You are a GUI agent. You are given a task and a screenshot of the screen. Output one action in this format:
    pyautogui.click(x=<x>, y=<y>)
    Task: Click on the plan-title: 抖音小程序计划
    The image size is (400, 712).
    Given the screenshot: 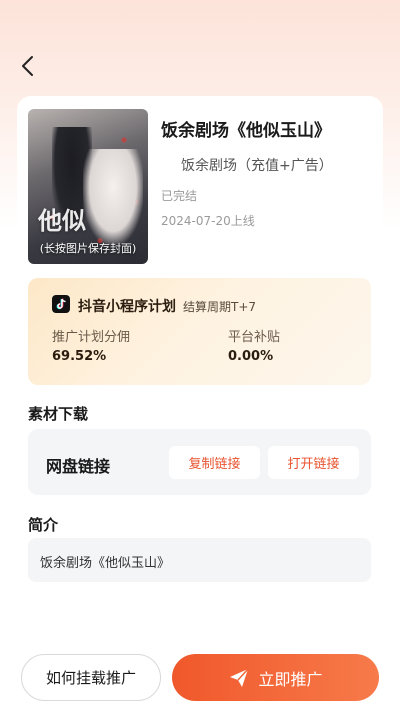 What is the action you would take?
    pyautogui.click(x=127, y=307)
    